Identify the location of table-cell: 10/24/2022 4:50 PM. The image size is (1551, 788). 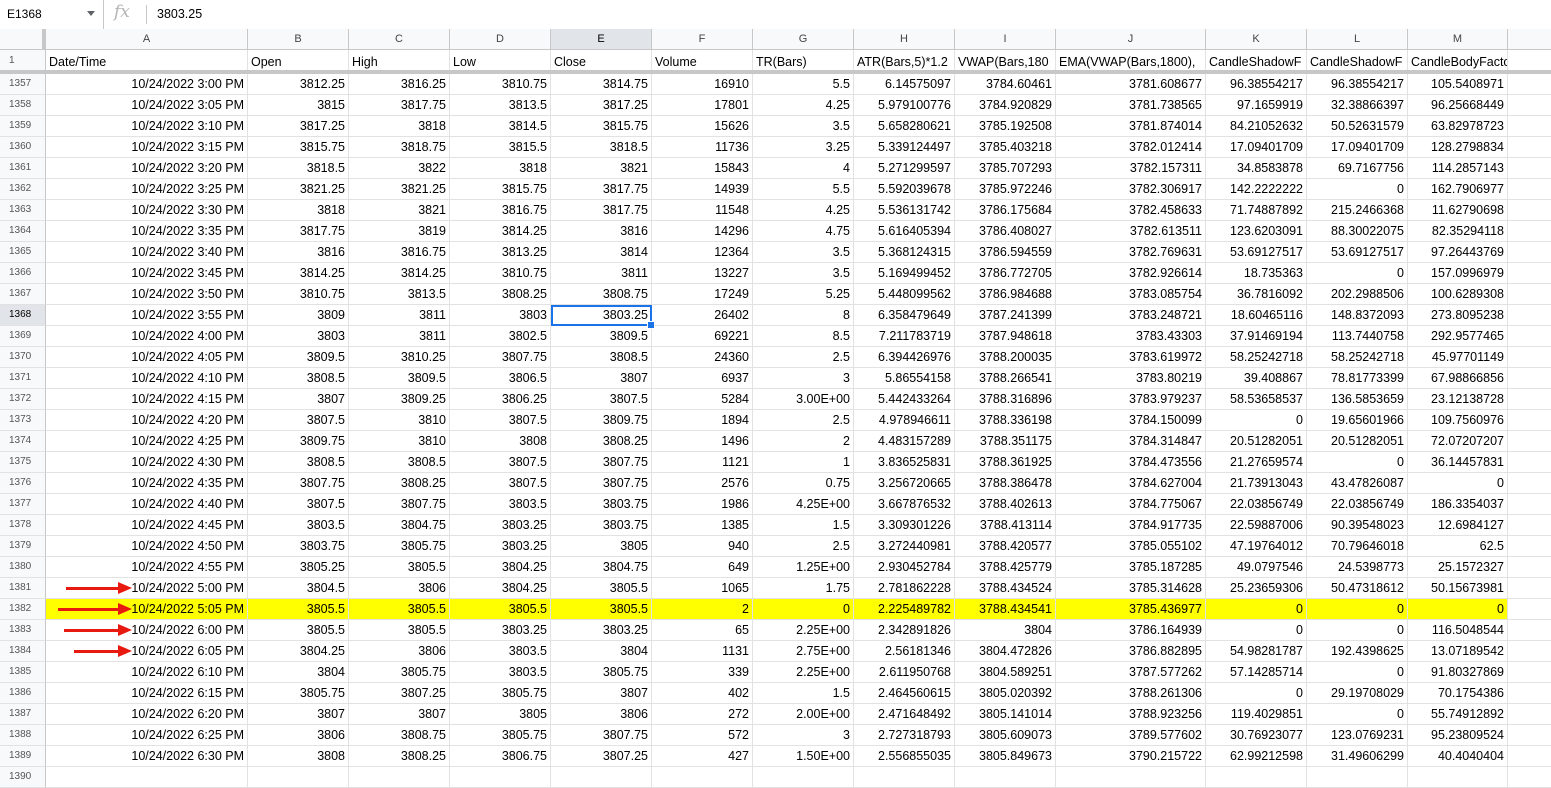
(147, 546).